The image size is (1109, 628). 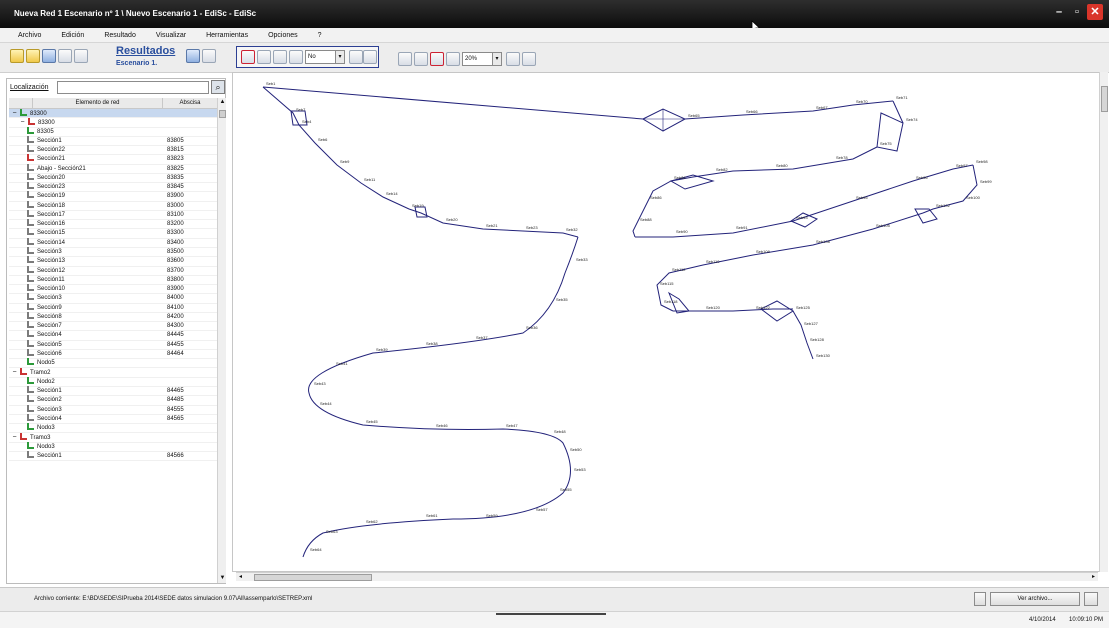 I want to click on column-element: Elemento de red, so click(x=98, y=103).